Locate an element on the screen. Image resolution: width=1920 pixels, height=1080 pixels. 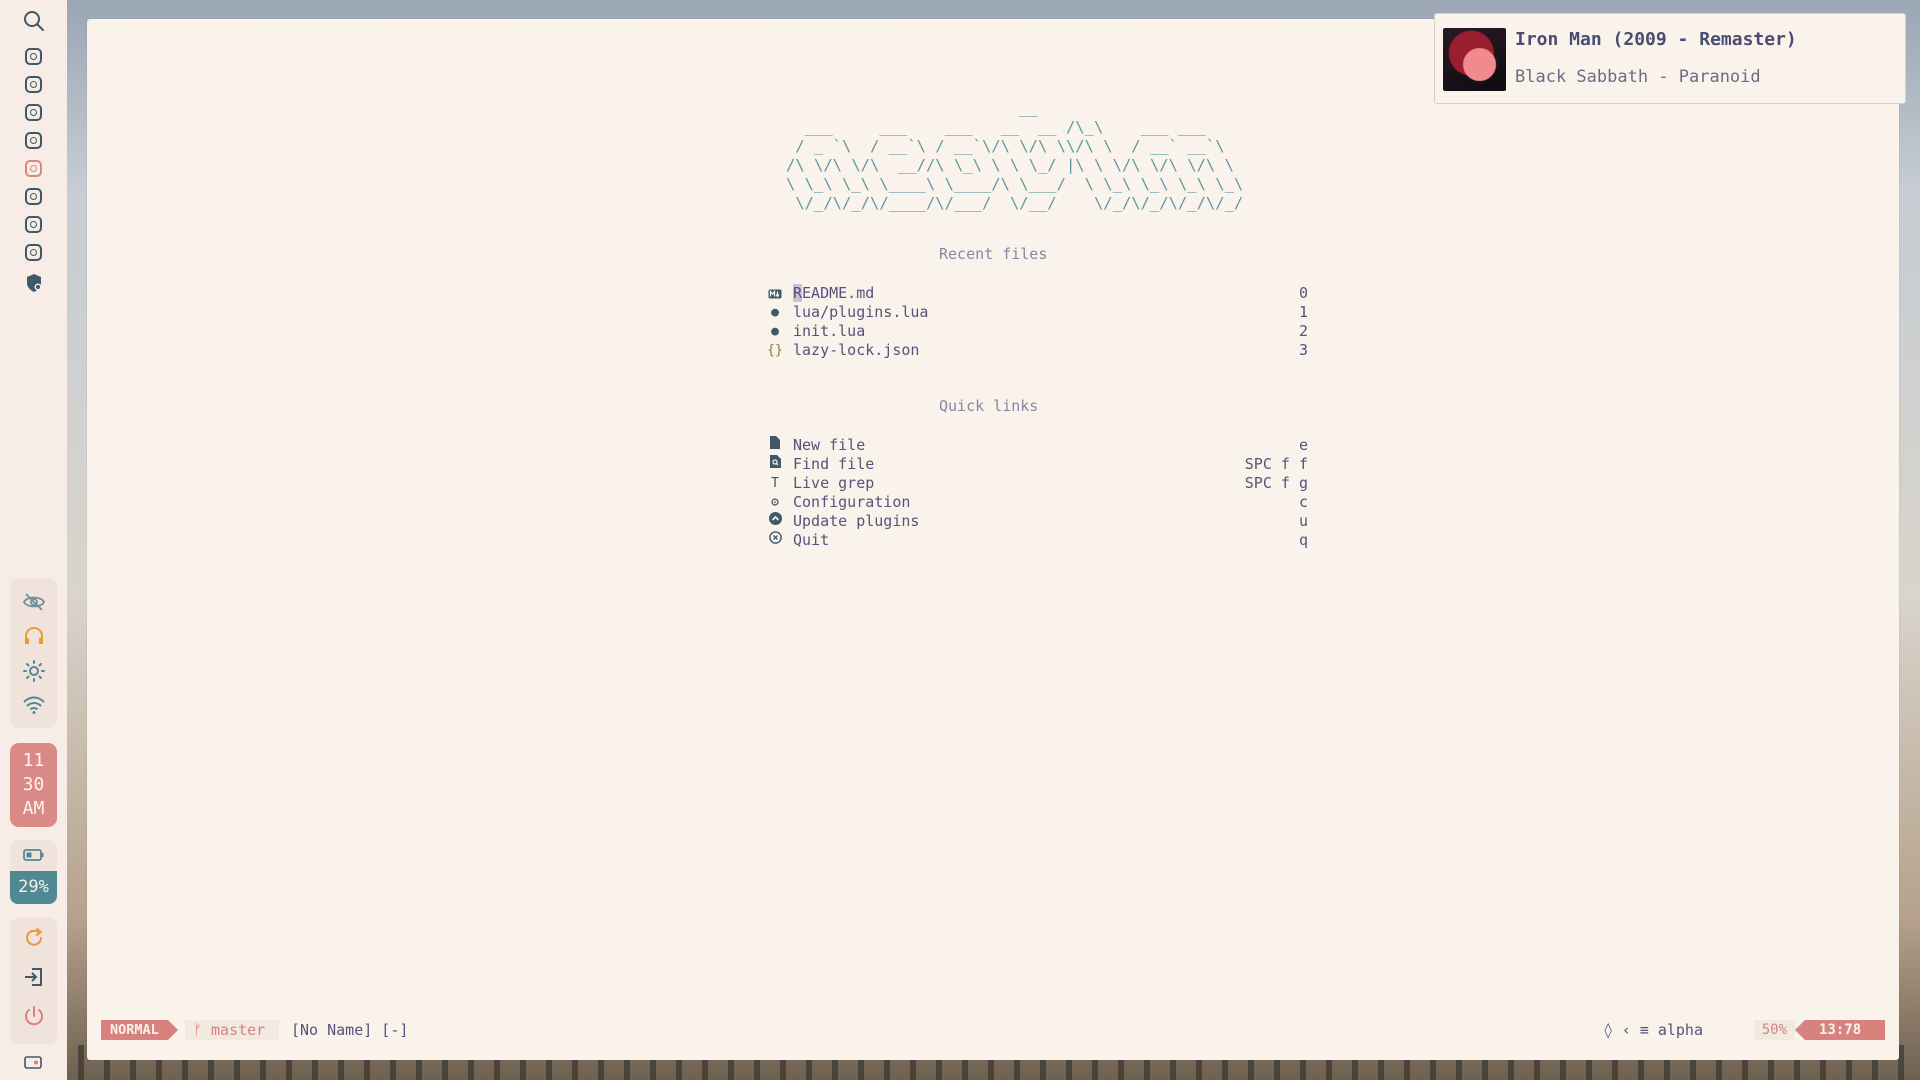
quick-link-label: Quit is located at coordinates (811, 540).